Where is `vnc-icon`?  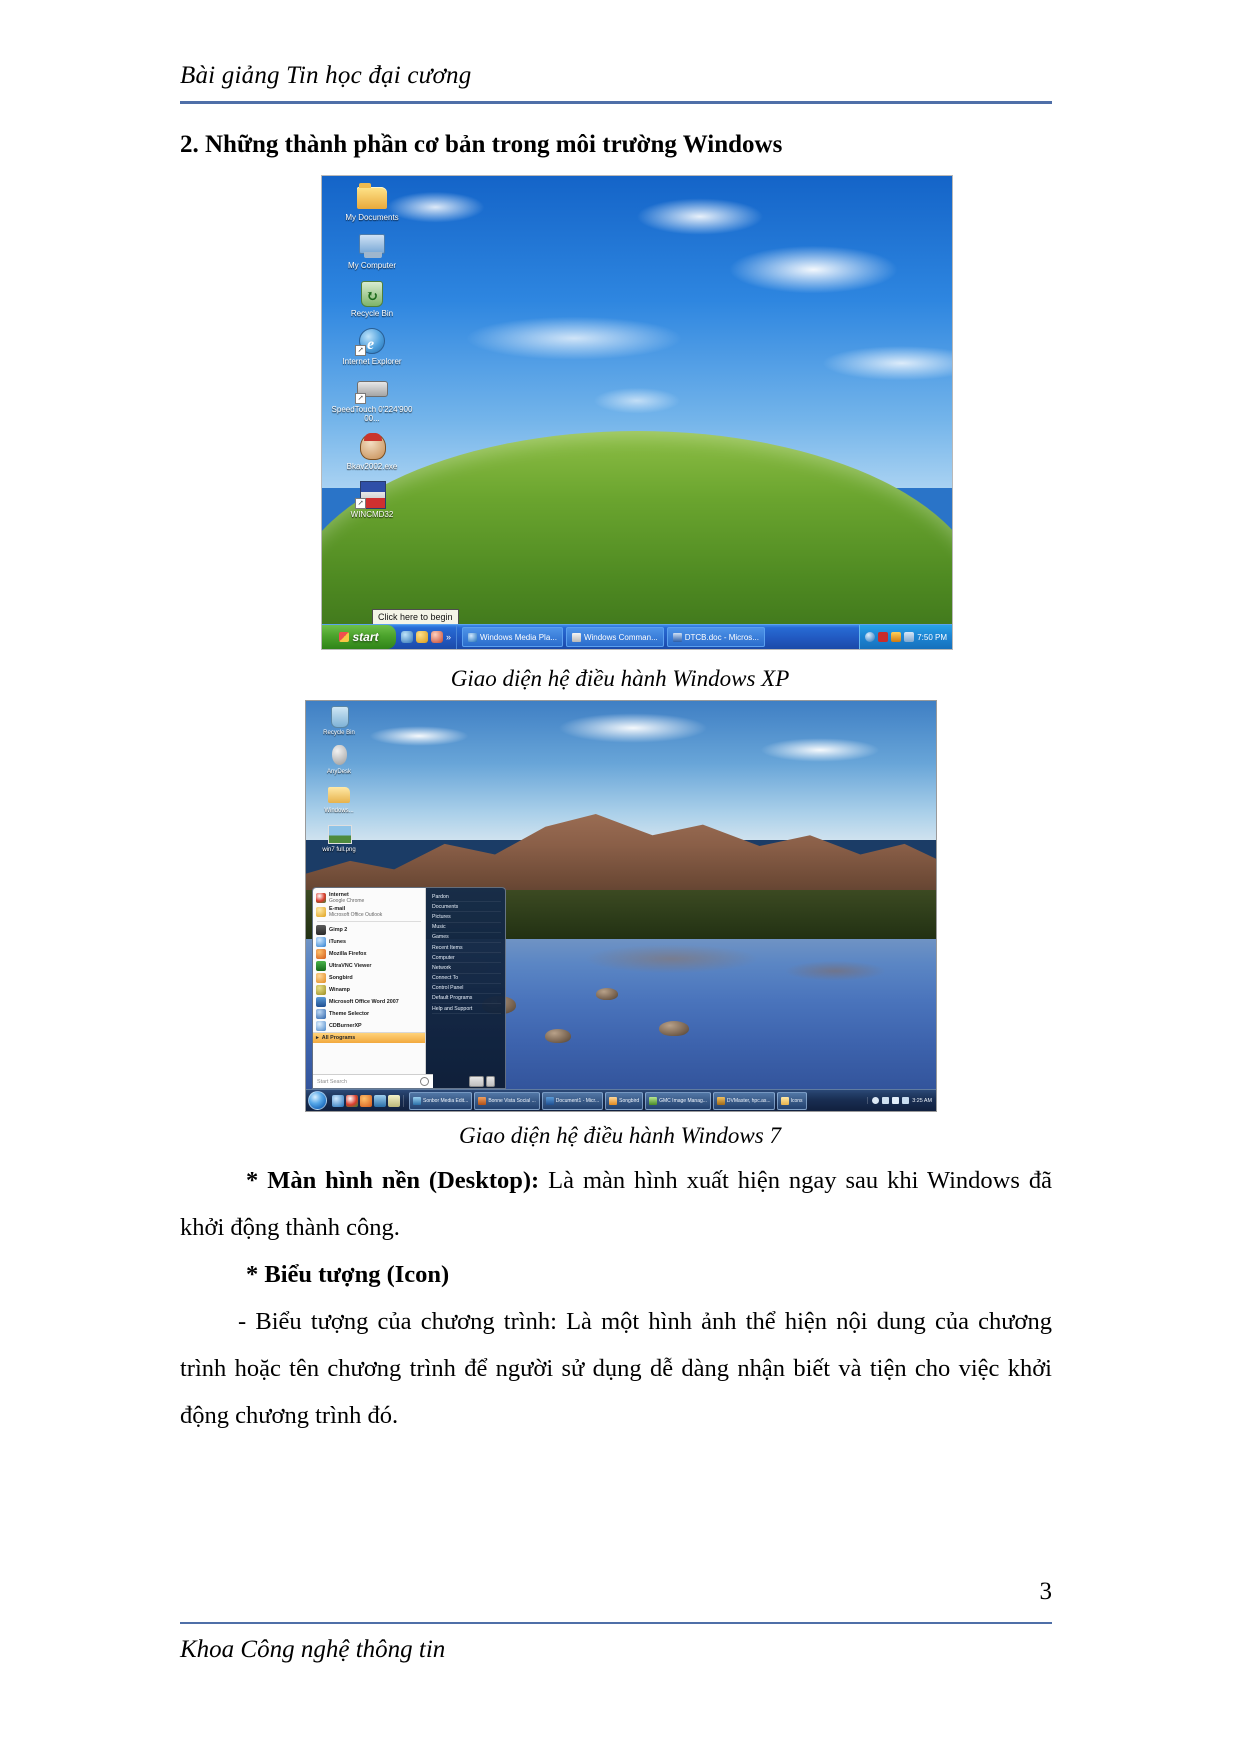 vnc-icon is located at coordinates (321, 966).